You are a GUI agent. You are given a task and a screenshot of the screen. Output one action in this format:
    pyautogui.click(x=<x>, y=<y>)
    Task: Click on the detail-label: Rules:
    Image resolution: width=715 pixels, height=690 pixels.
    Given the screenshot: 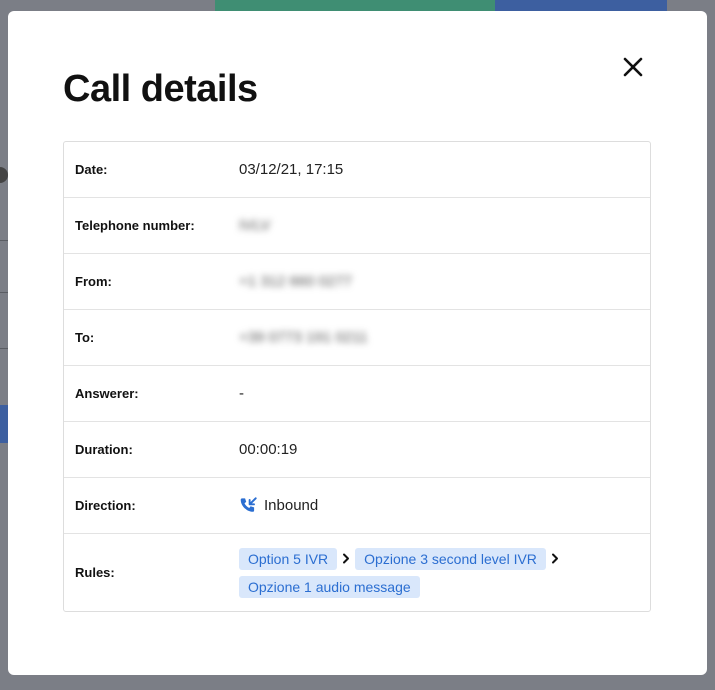 What is the action you would take?
    pyautogui.click(x=95, y=572)
    